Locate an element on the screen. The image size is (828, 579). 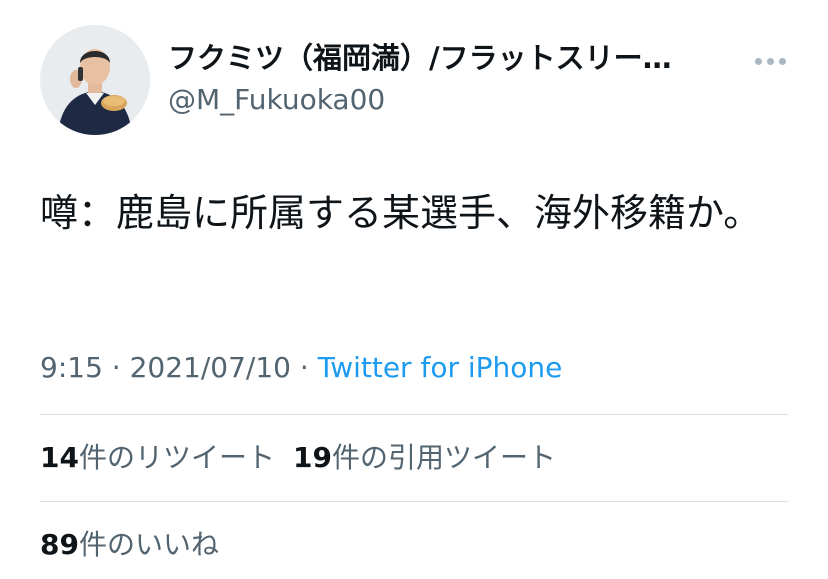
tweet-date: 2021/07/10 is located at coordinates (210, 367).